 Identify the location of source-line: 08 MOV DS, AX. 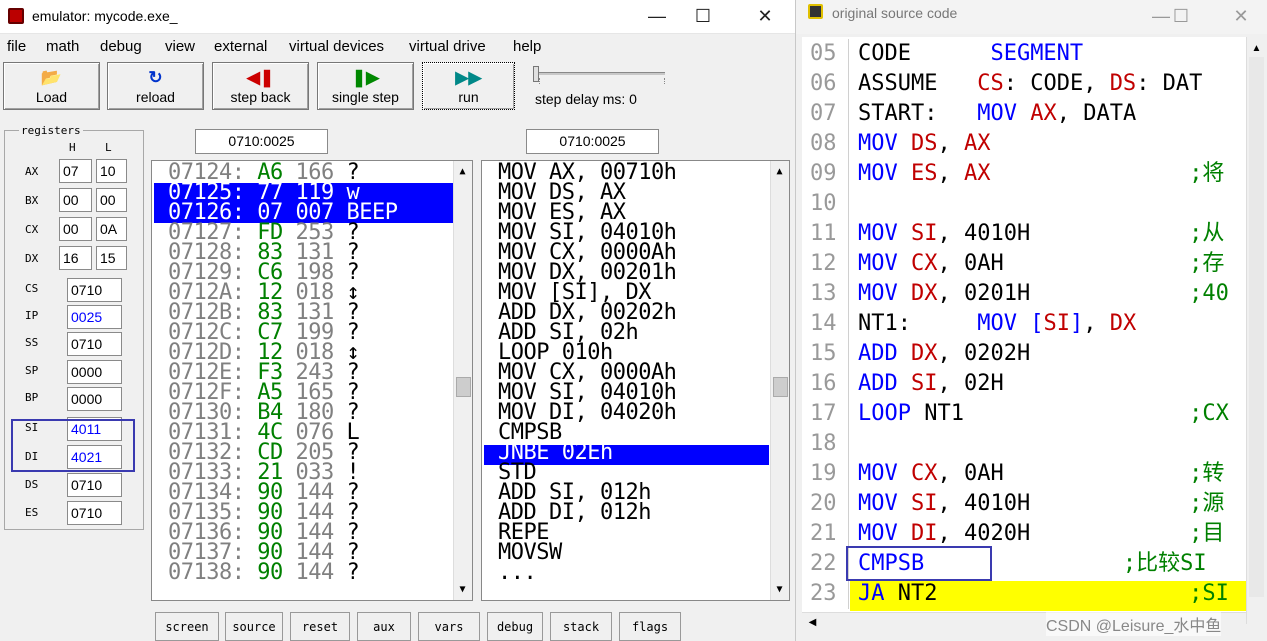
(1024, 144).